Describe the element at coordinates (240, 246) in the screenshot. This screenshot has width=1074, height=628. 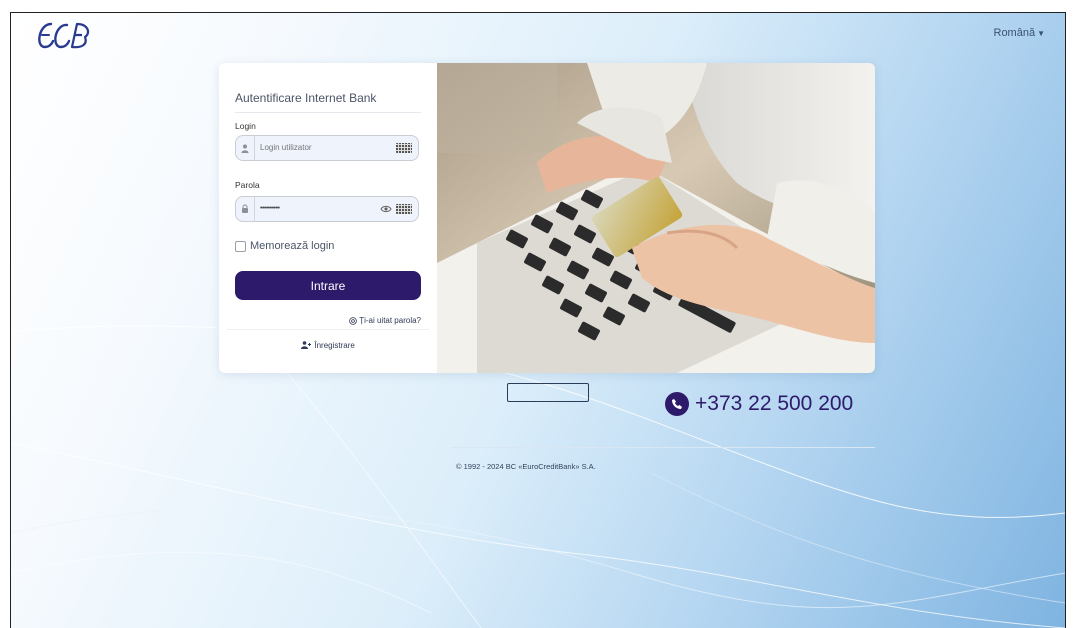
I see `checkbox-box` at that location.